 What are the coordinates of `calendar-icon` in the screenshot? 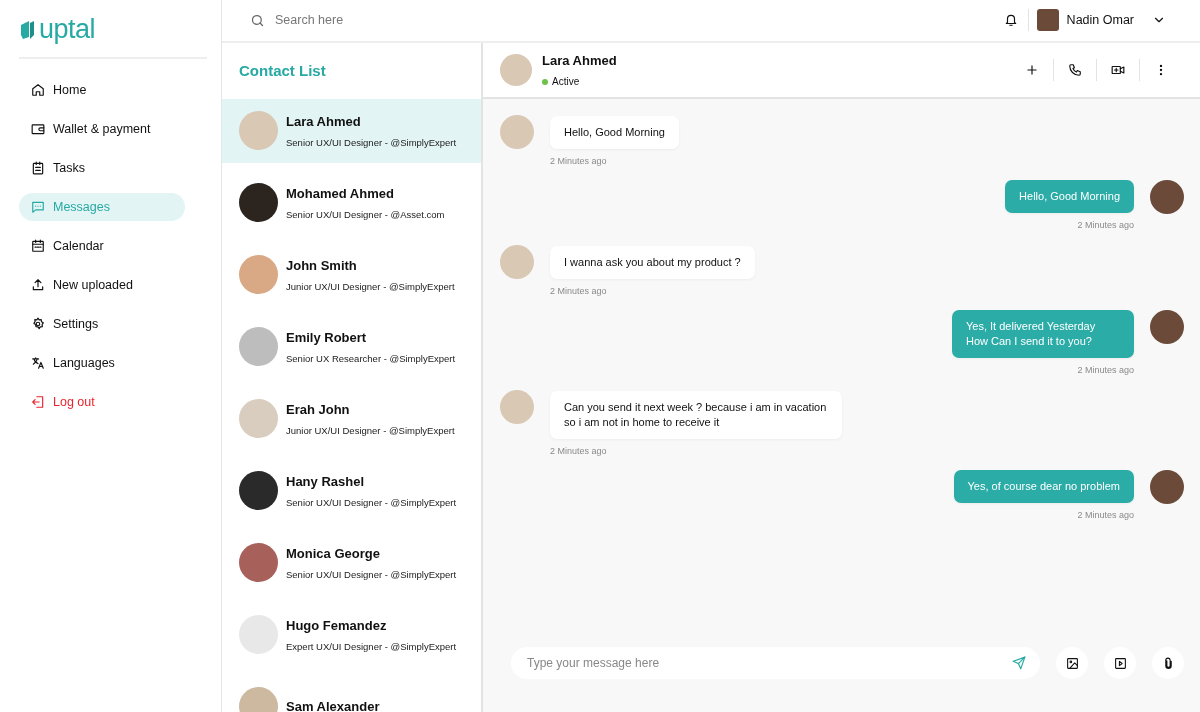 It's located at (38, 246).